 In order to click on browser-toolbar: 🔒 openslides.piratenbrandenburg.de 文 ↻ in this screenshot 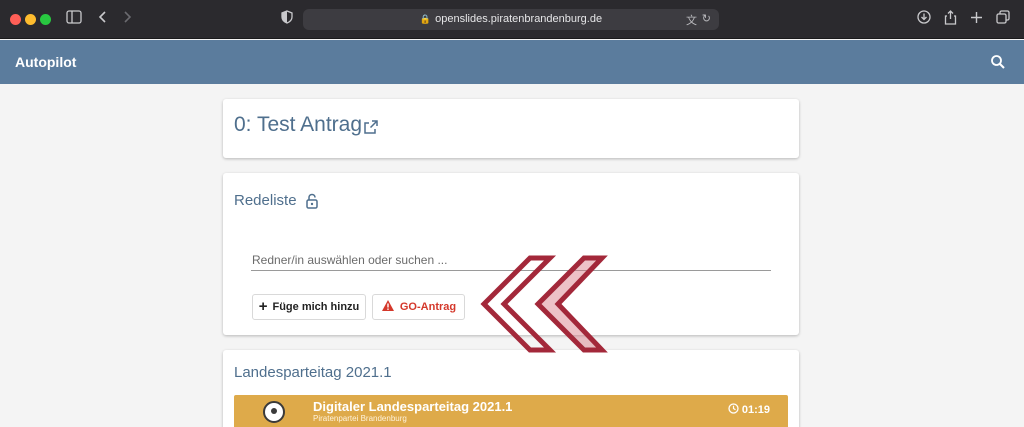, I will do `click(512, 19)`.